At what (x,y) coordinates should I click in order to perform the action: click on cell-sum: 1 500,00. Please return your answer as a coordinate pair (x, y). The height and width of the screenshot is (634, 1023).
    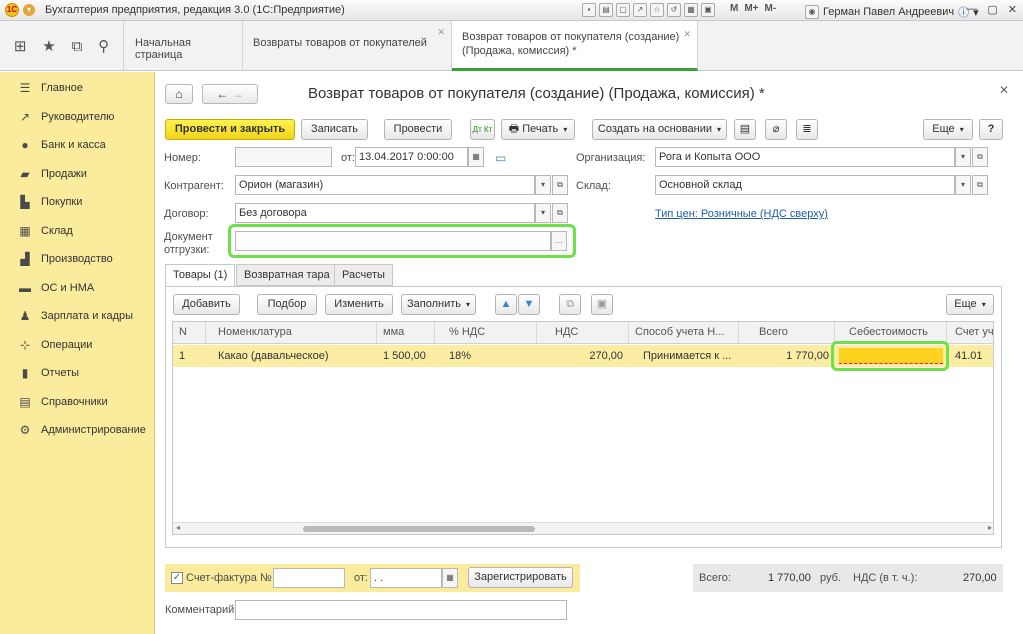
    Looking at the image, I should click on (406, 356).